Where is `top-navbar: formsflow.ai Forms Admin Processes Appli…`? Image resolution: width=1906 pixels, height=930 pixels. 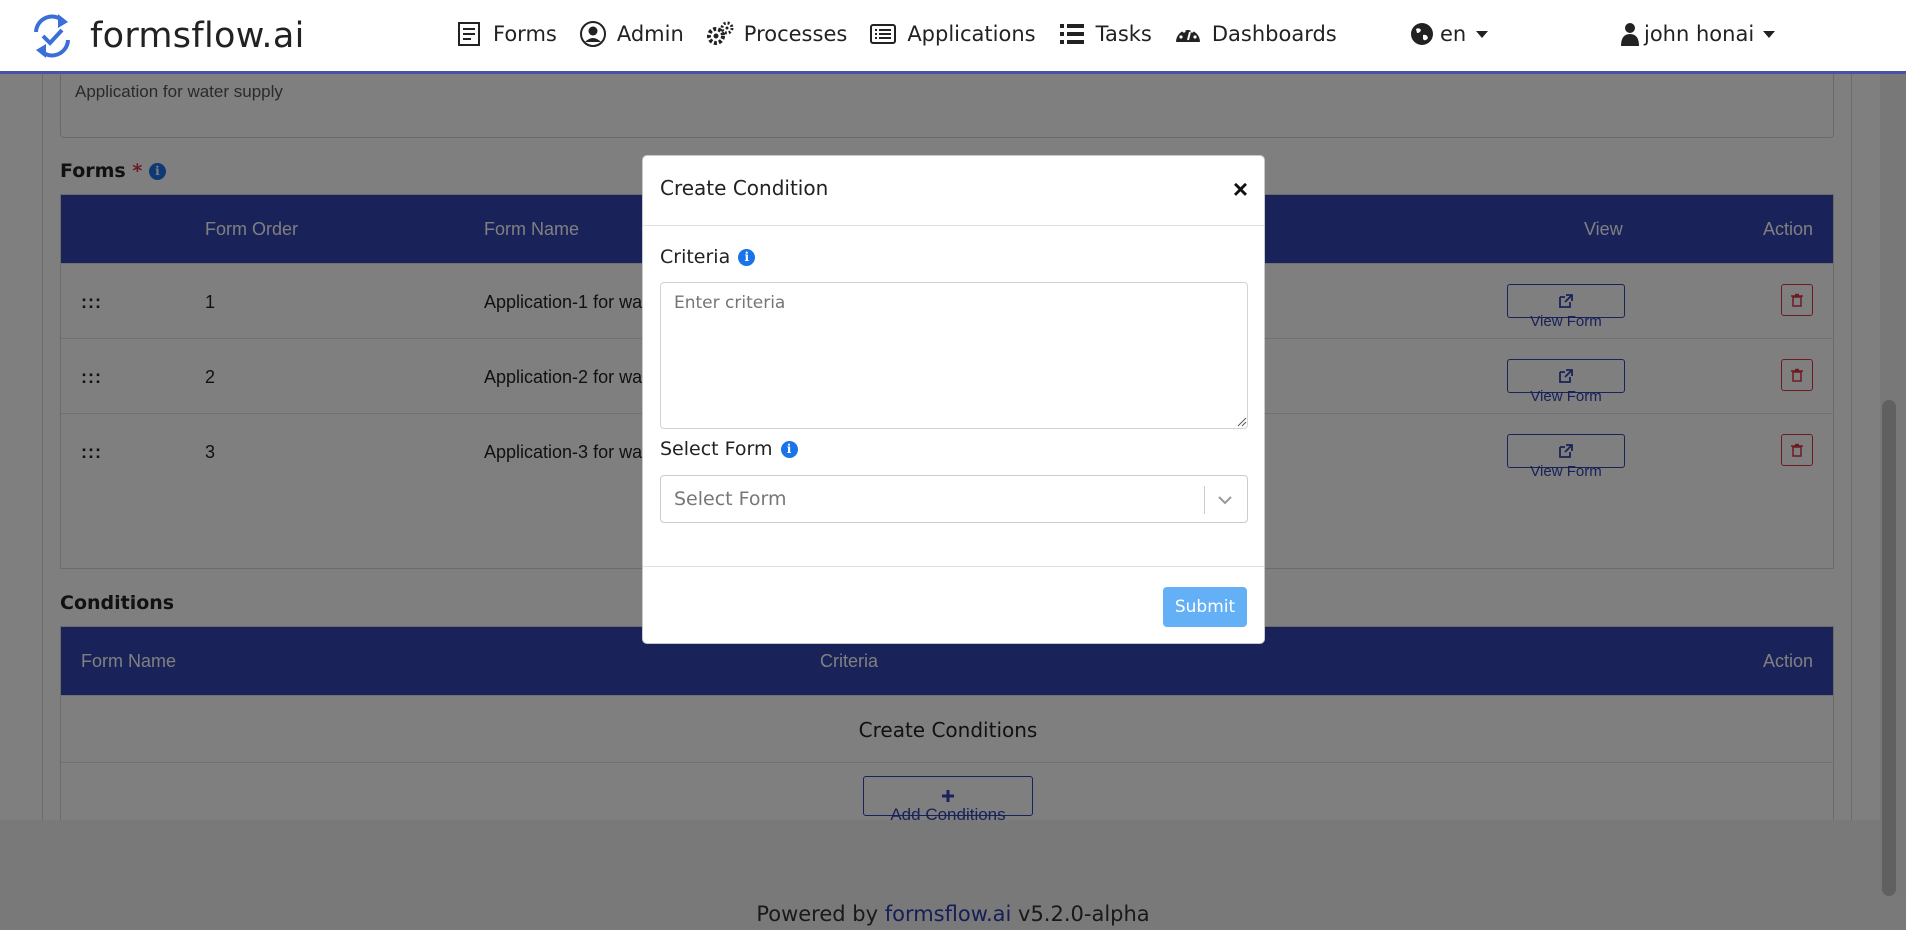
top-navbar: formsflow.ai Forms Admin Processes Appli… is located at coordinates (953, 37).